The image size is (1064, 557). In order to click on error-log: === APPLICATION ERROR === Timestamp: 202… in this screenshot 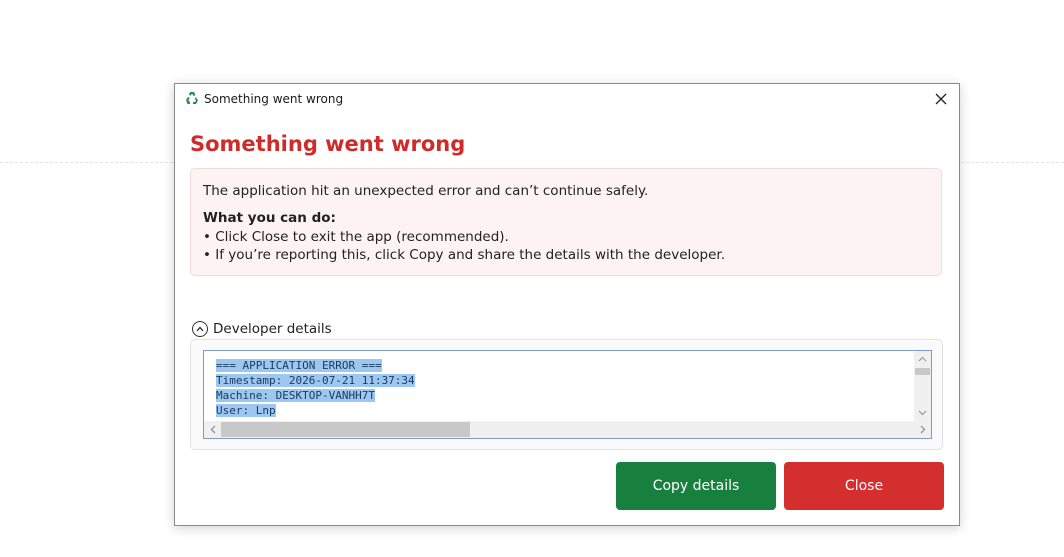, I will do `click(315, 388)`.